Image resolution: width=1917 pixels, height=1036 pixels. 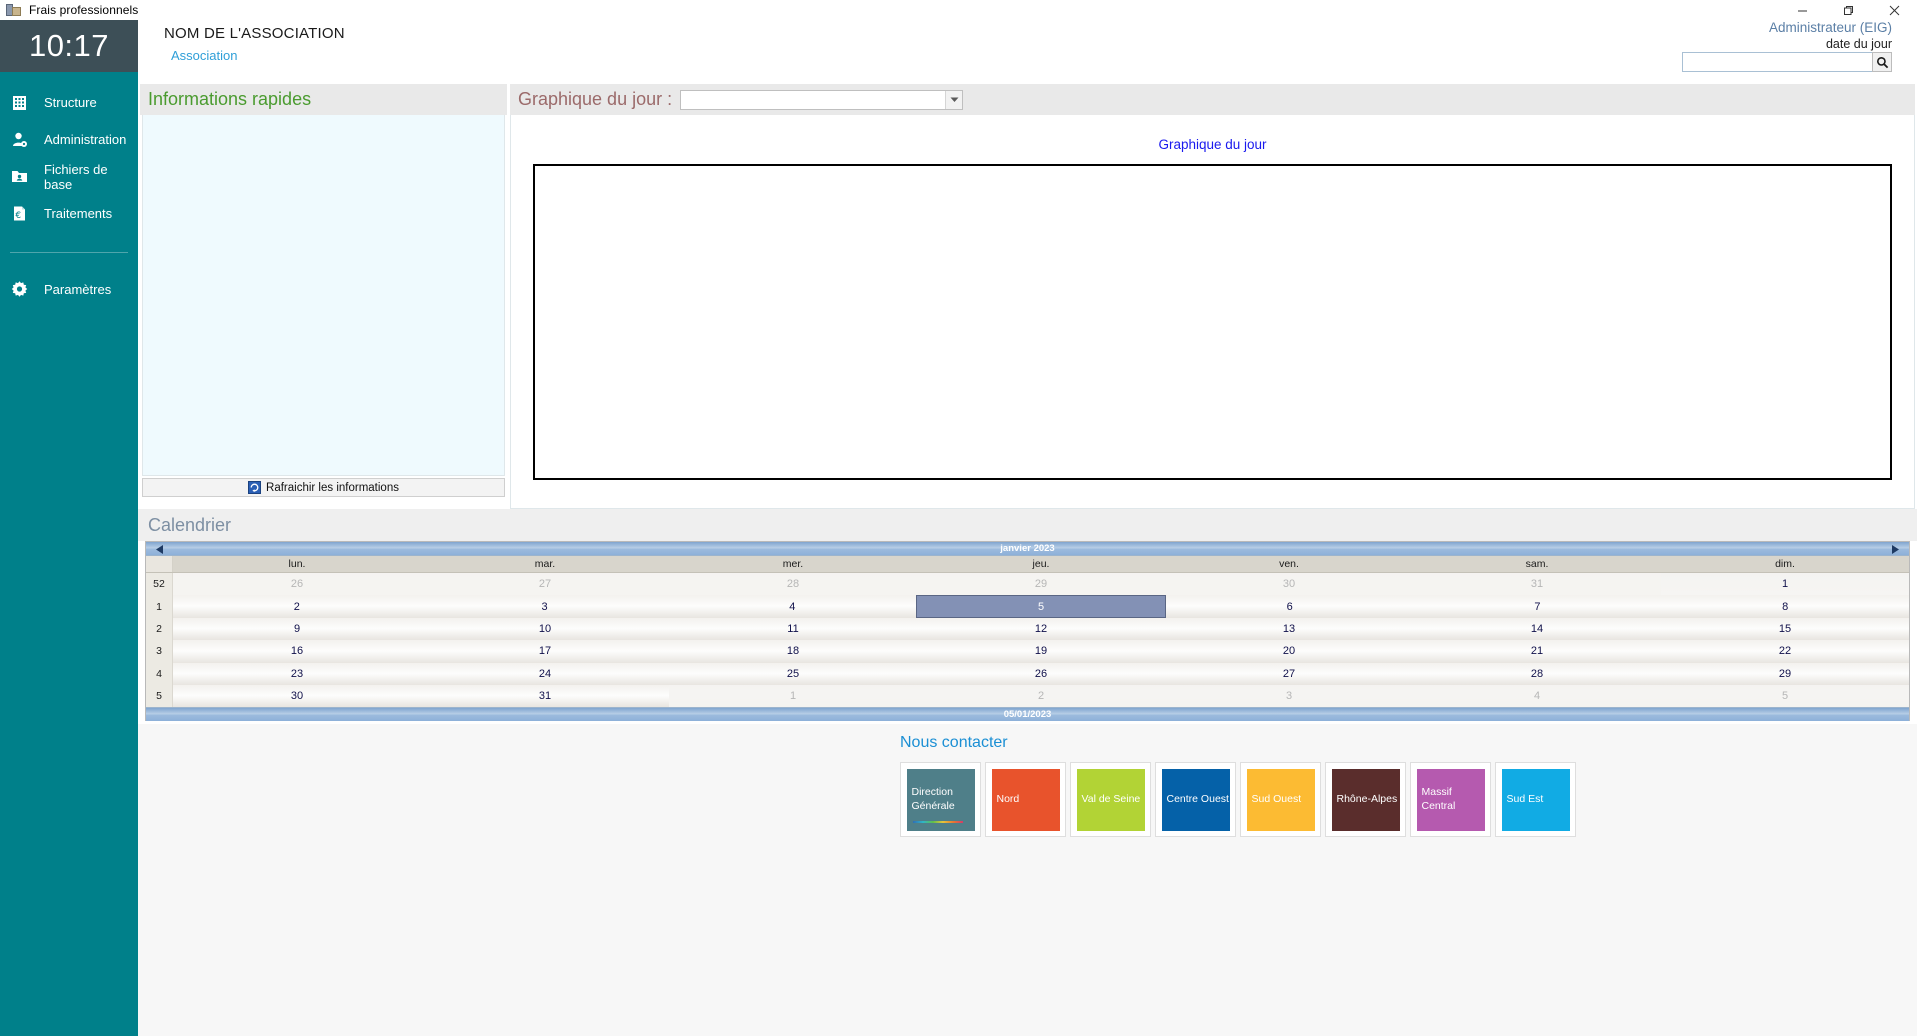 What do you see at coordinates (1785, 606) in the screenshot?
I see `calendar-day-cell: 8` at bounding box center [1785, 606].